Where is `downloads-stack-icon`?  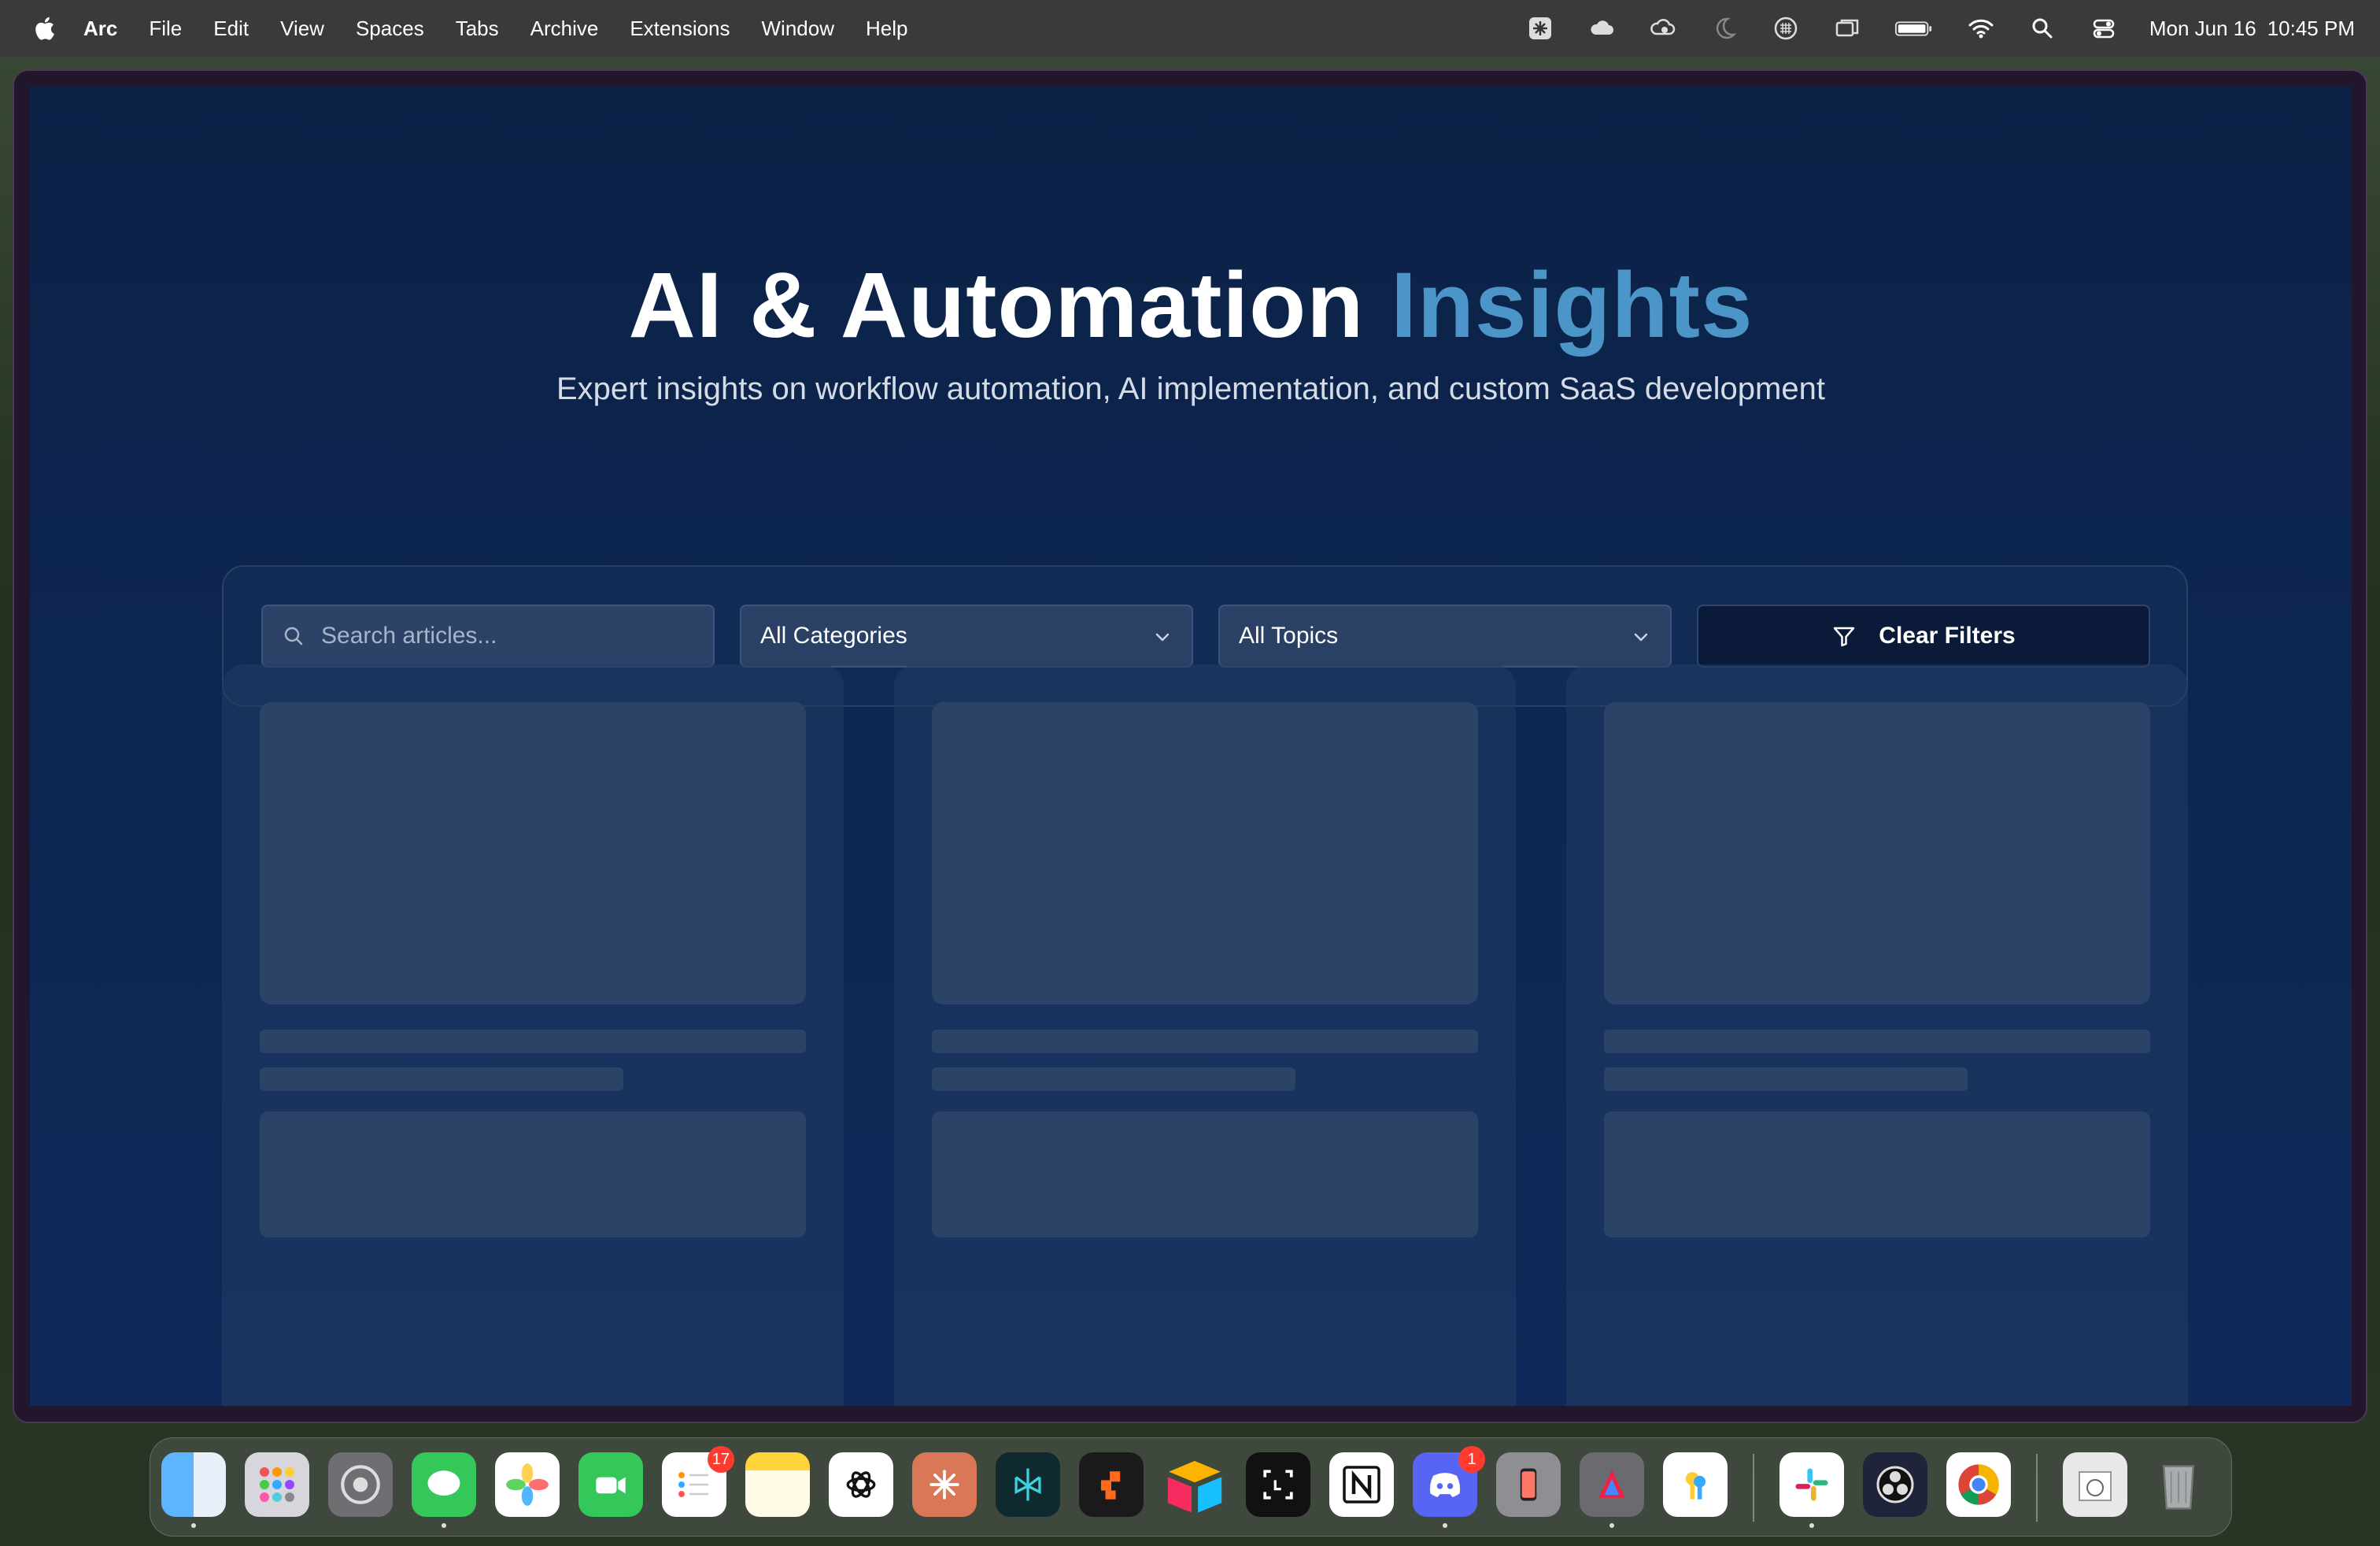
downloads-stack-icon is located at coordinates (2095, 1484).